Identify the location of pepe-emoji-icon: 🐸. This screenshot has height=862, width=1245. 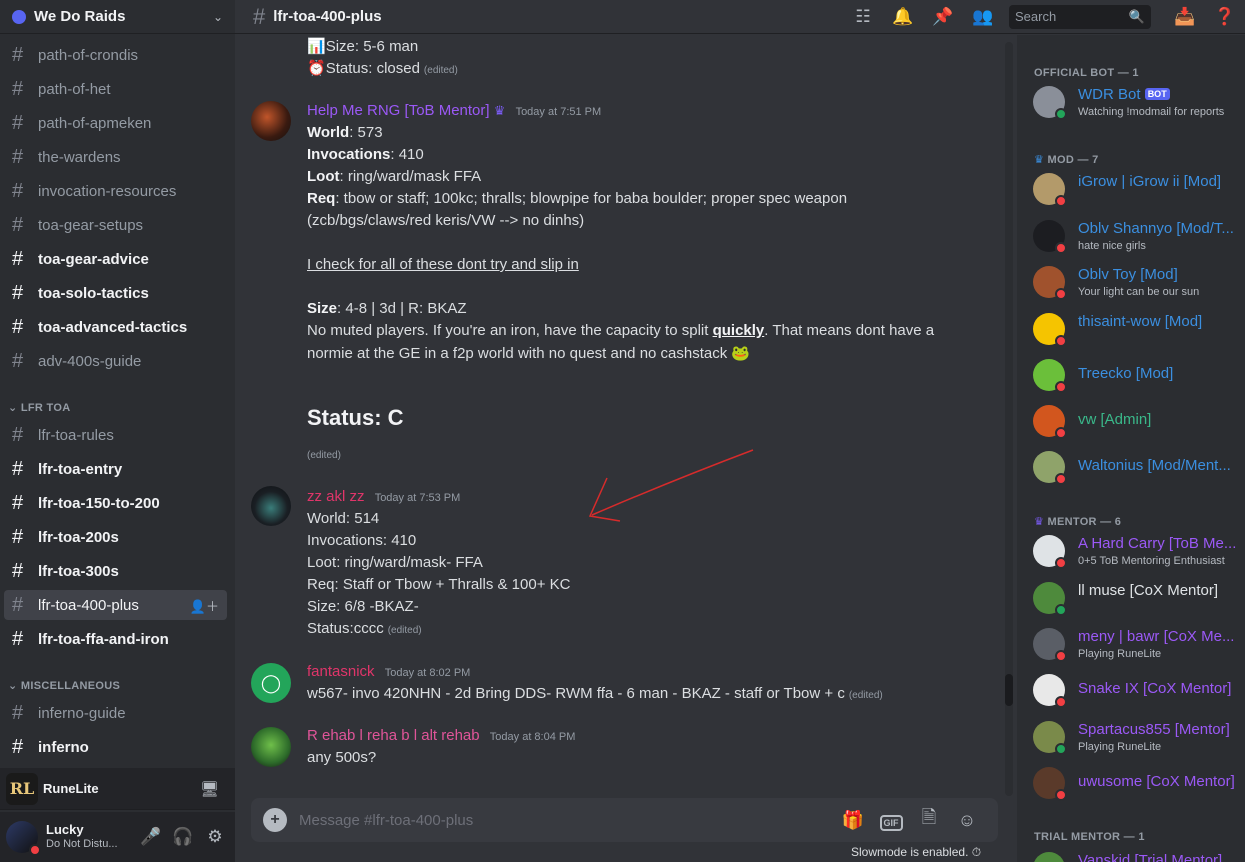
(741, 353).